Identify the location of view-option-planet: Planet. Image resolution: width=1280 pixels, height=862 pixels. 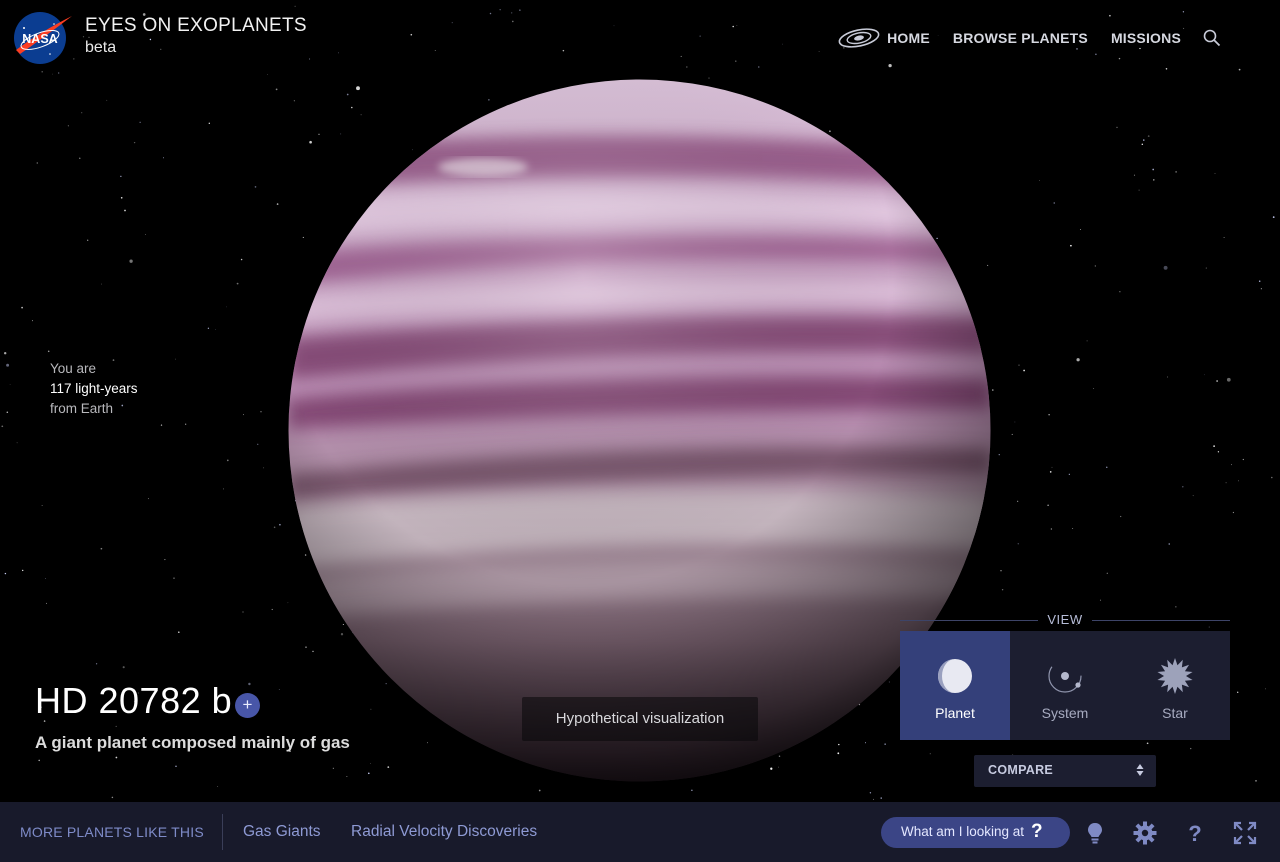
(955, 685).